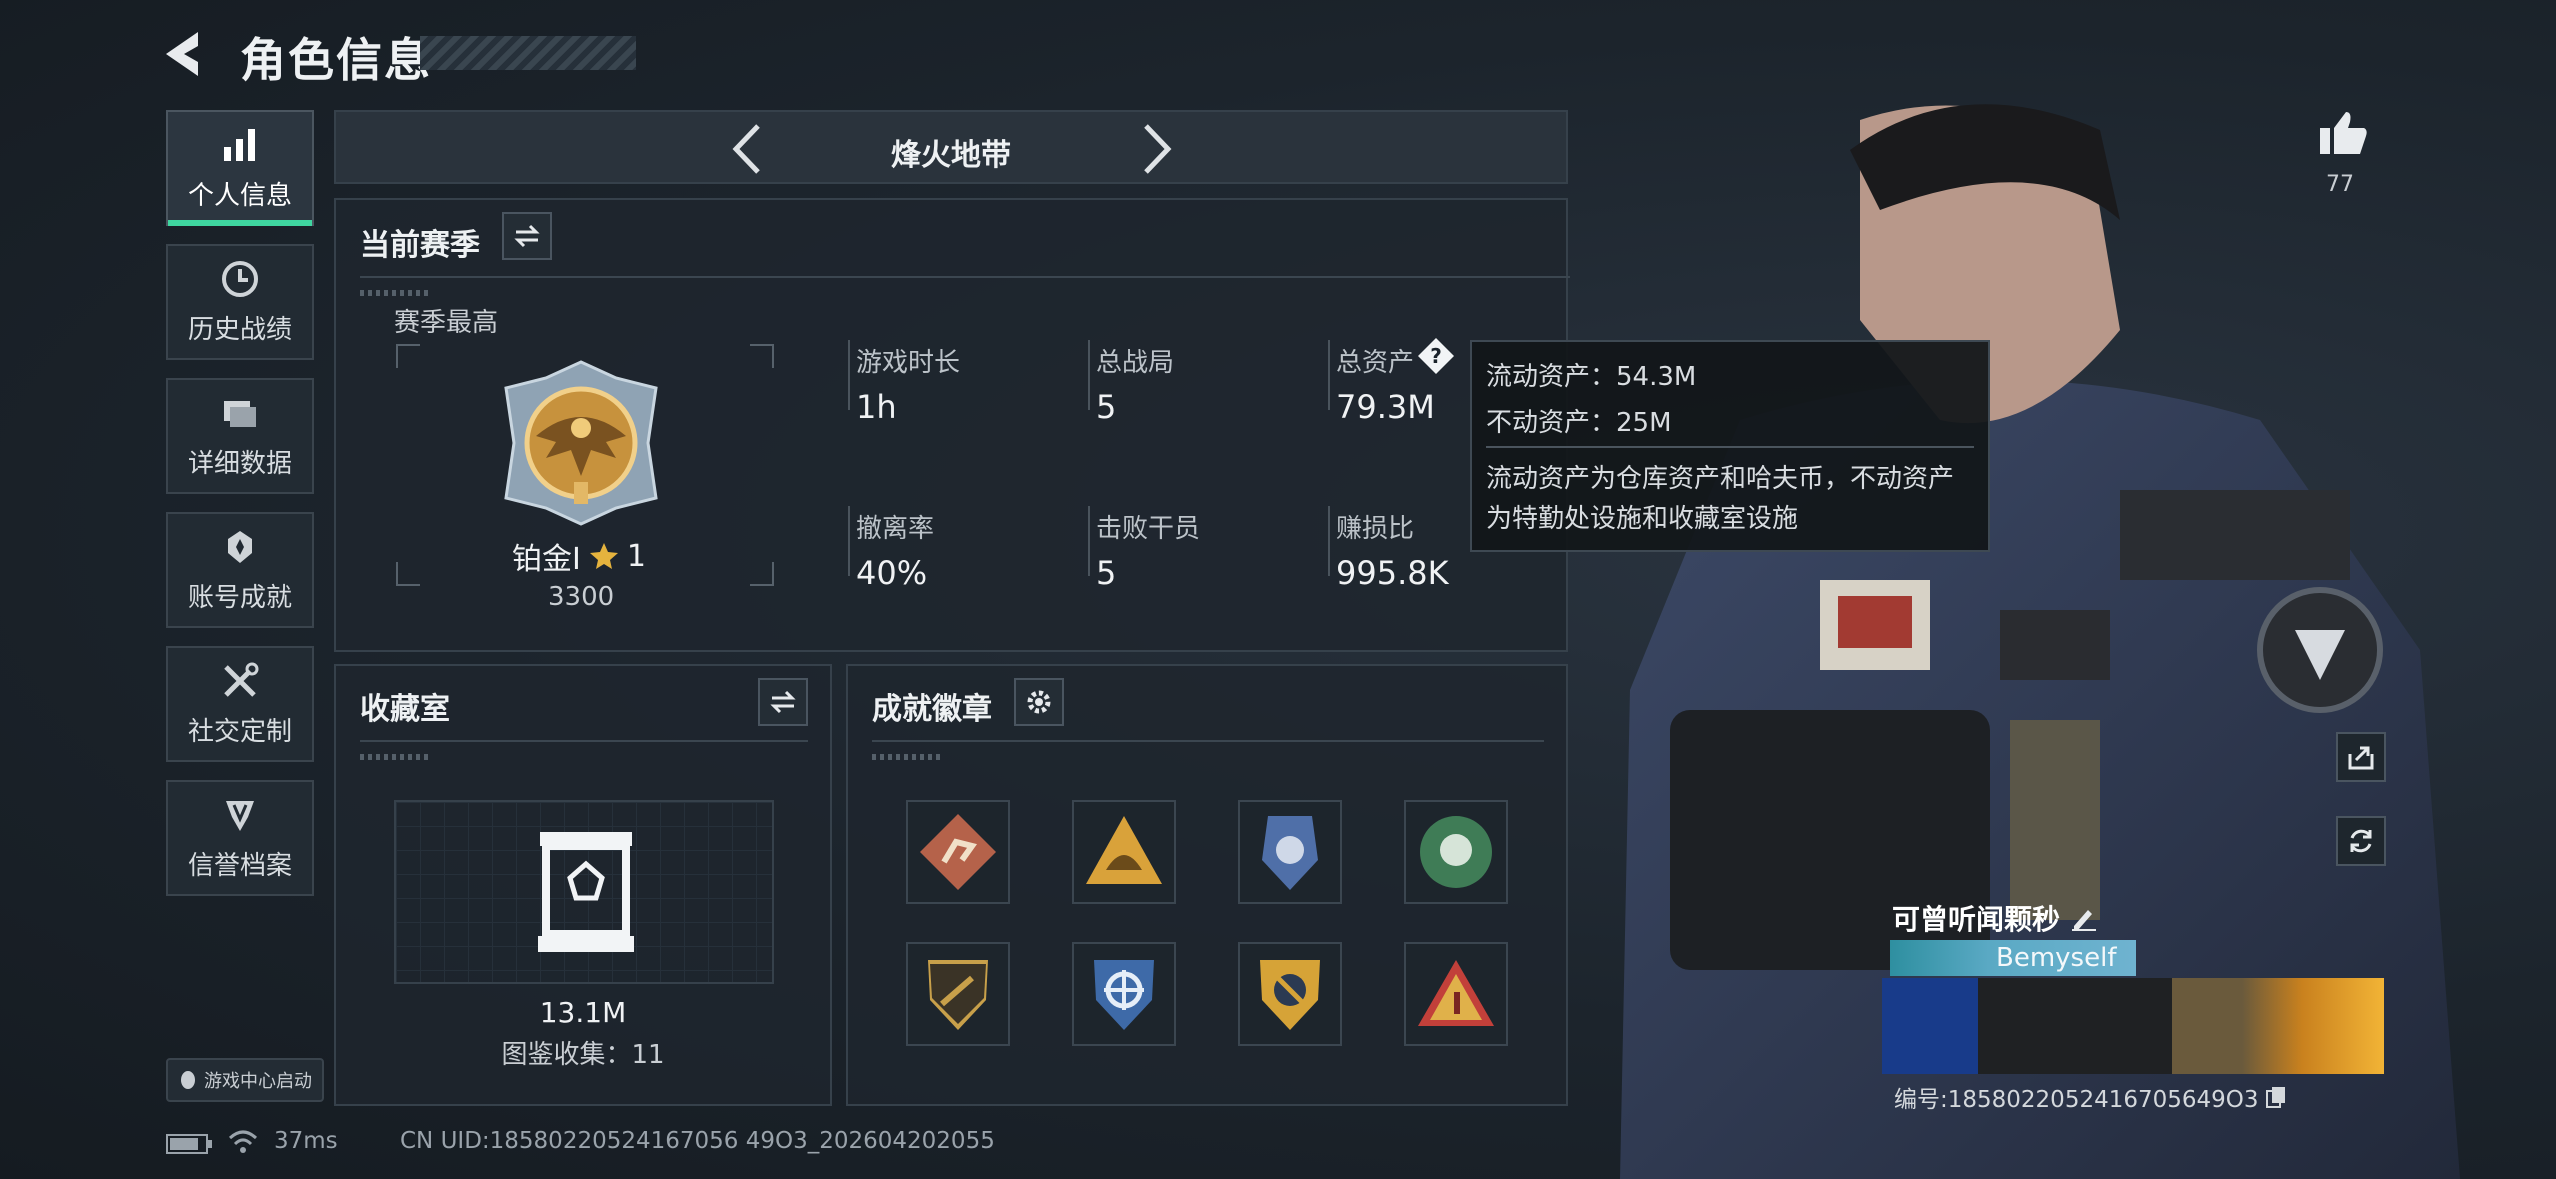  Describe the element at coordinates (527, 236) in the screenshot. I see `season-switch-button` at that location.